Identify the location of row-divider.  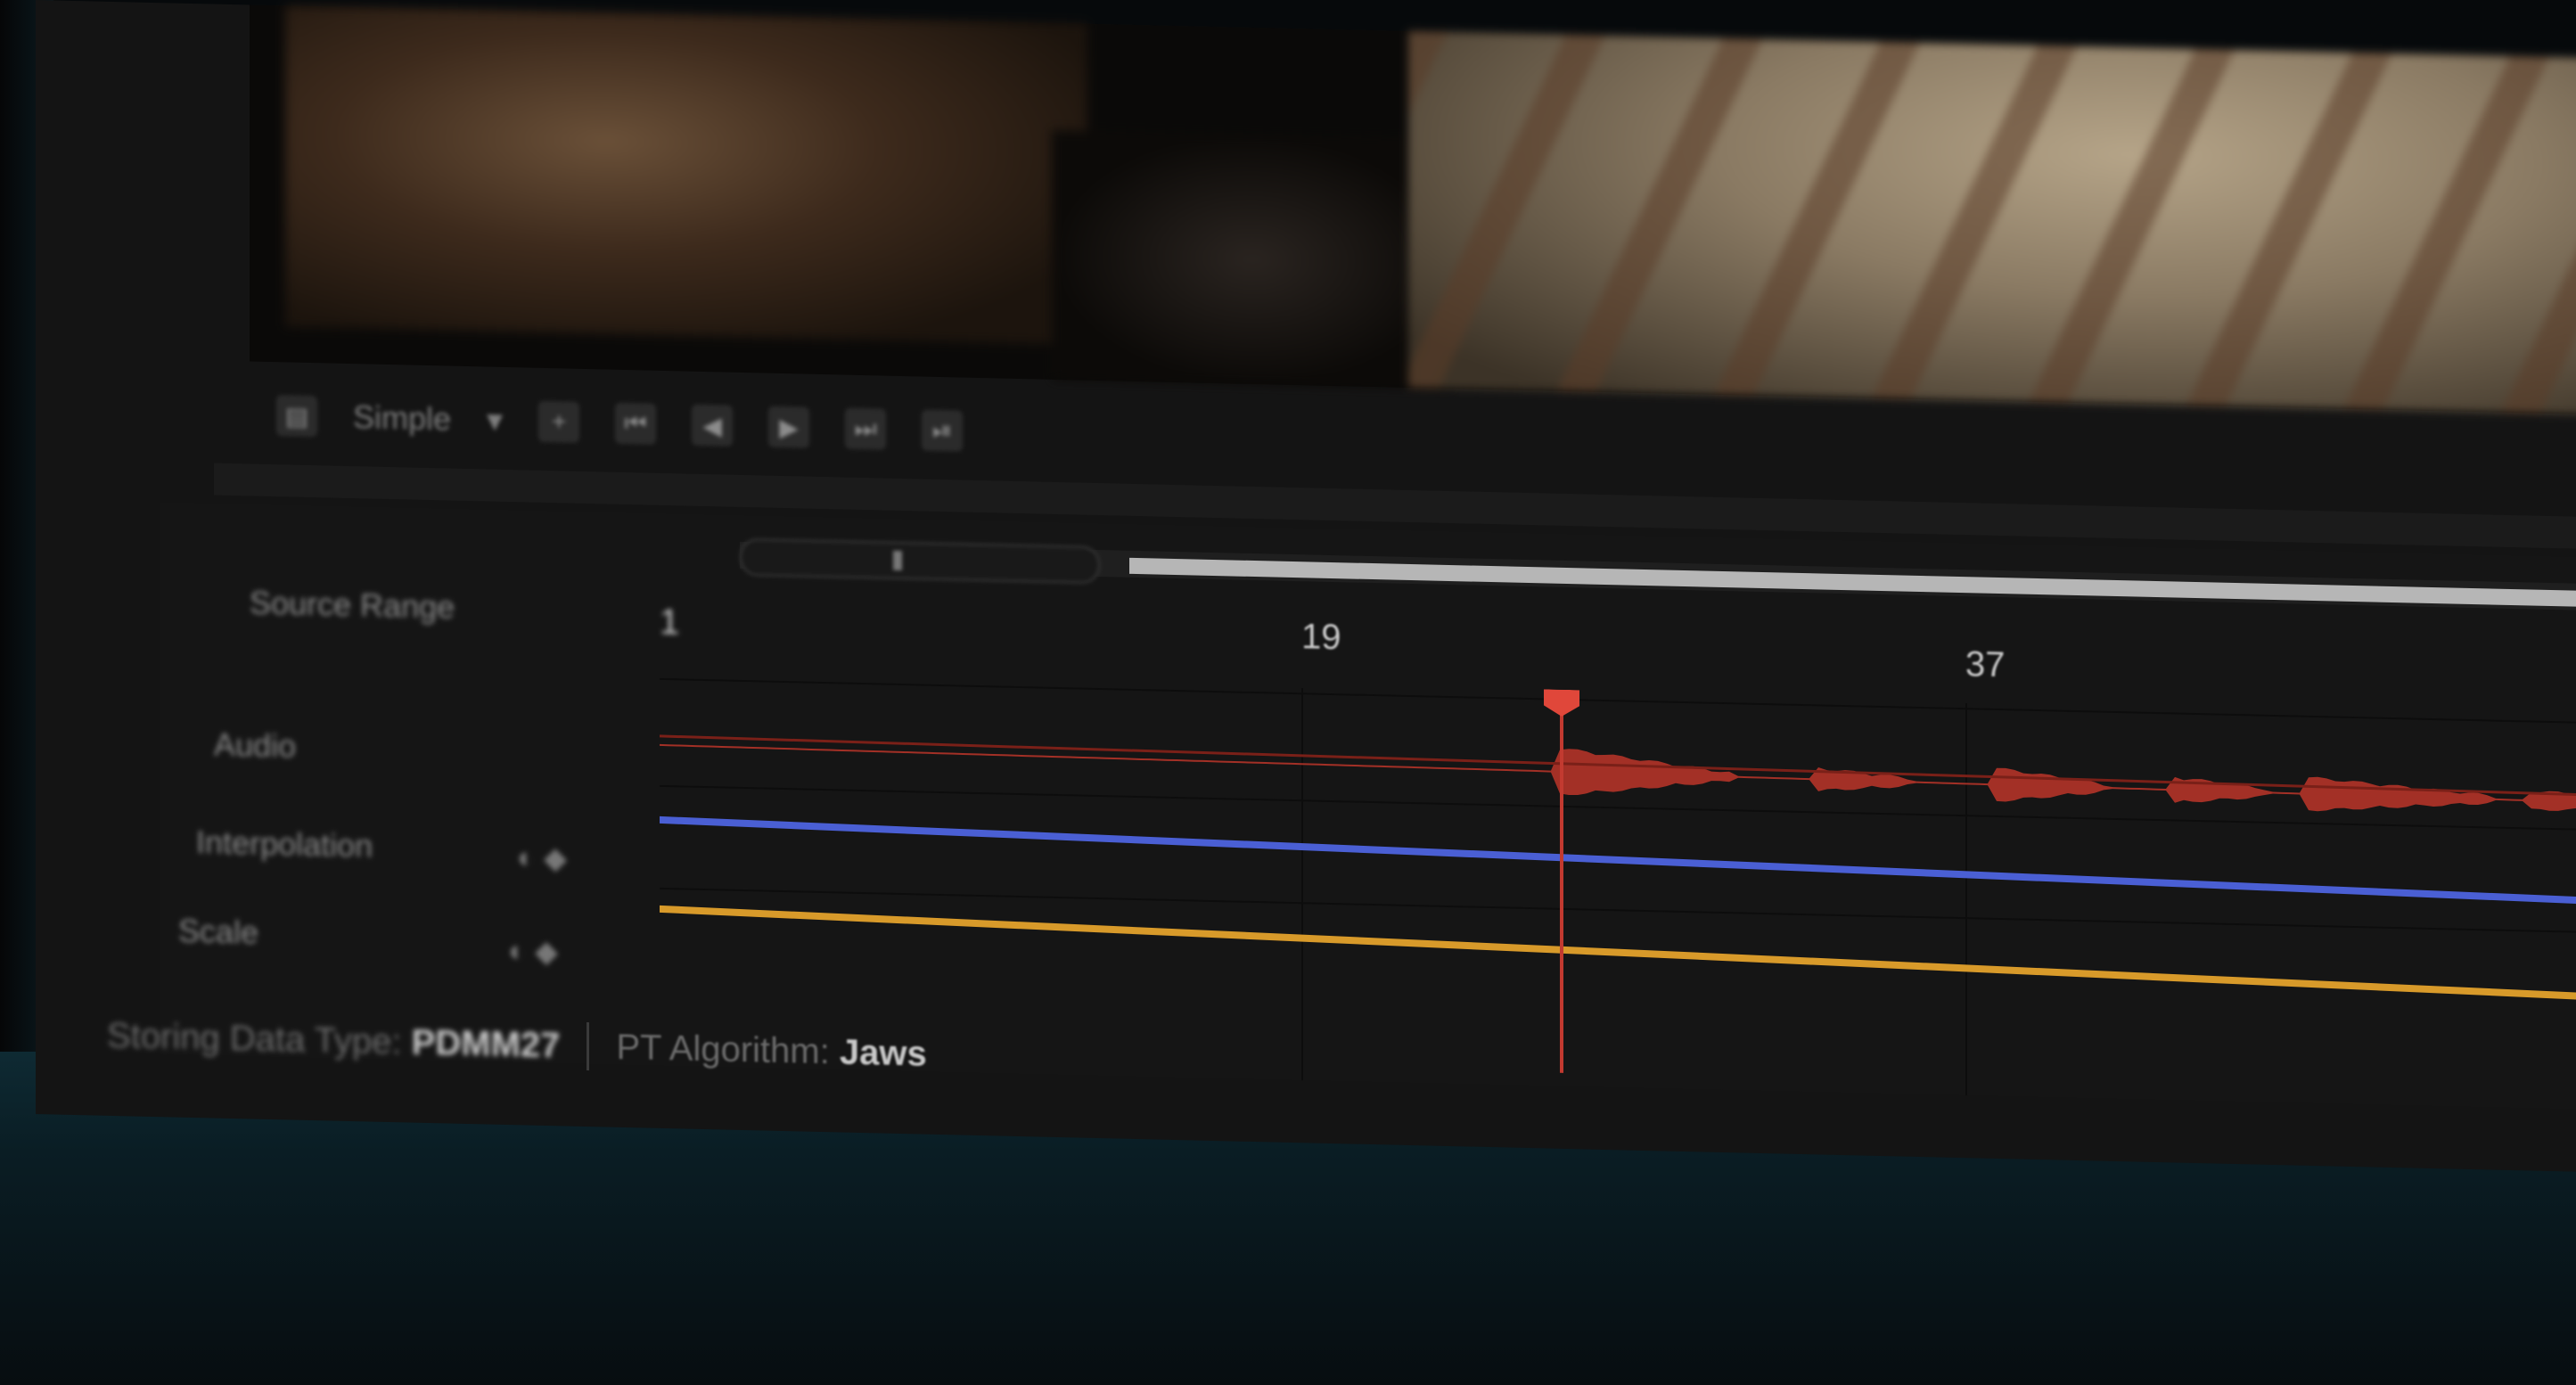
(1618, 912).